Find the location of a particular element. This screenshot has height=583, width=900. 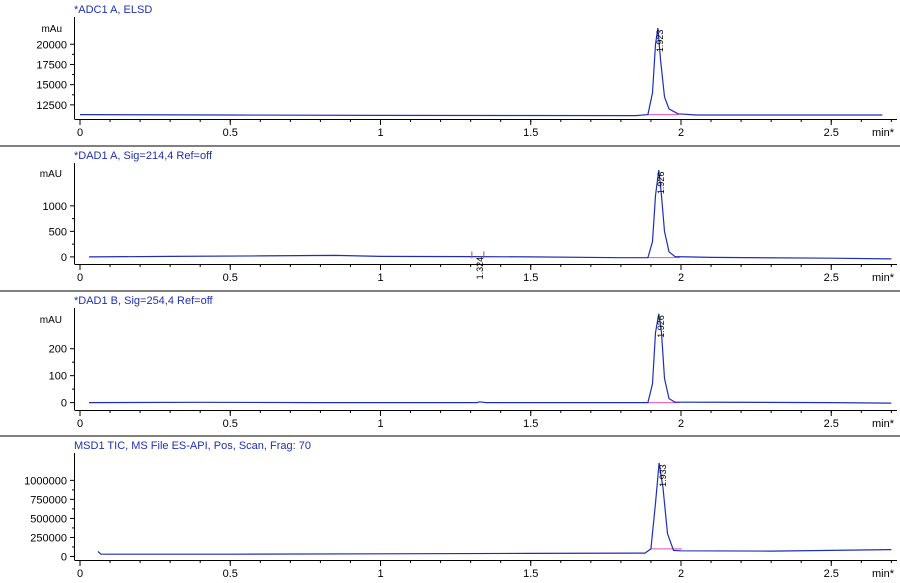

peak-label: 1.923 is located at coordinates (660, 41).